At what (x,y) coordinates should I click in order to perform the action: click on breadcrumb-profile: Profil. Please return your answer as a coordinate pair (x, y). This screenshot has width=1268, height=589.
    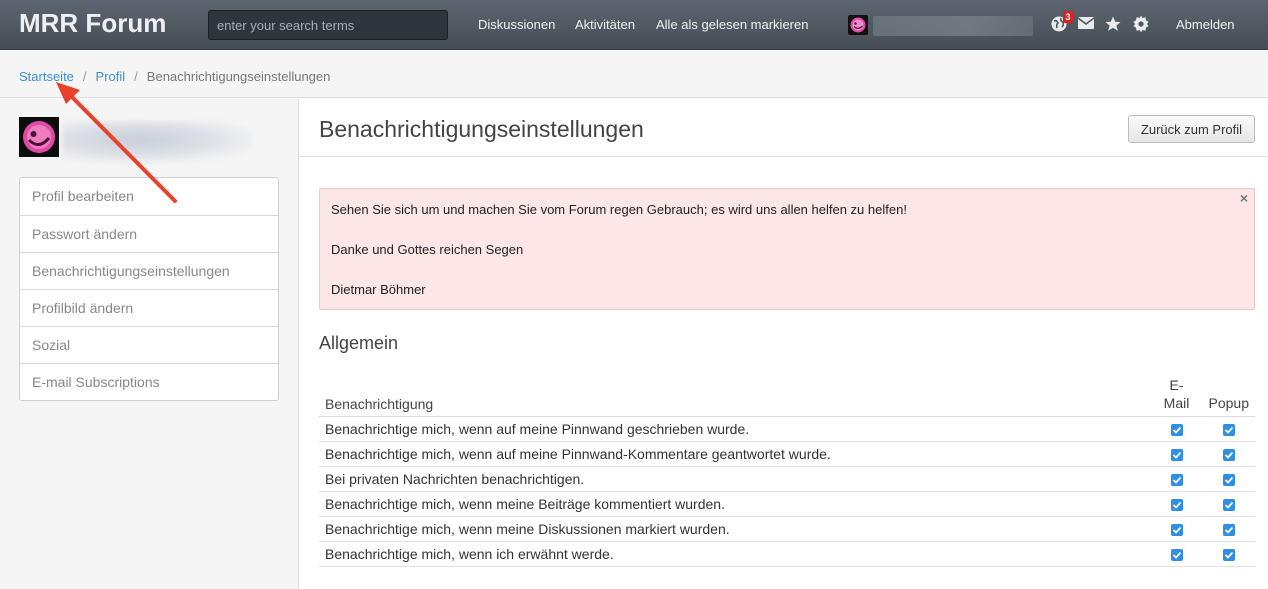
    Looking at the image, I should click on (111, 76).